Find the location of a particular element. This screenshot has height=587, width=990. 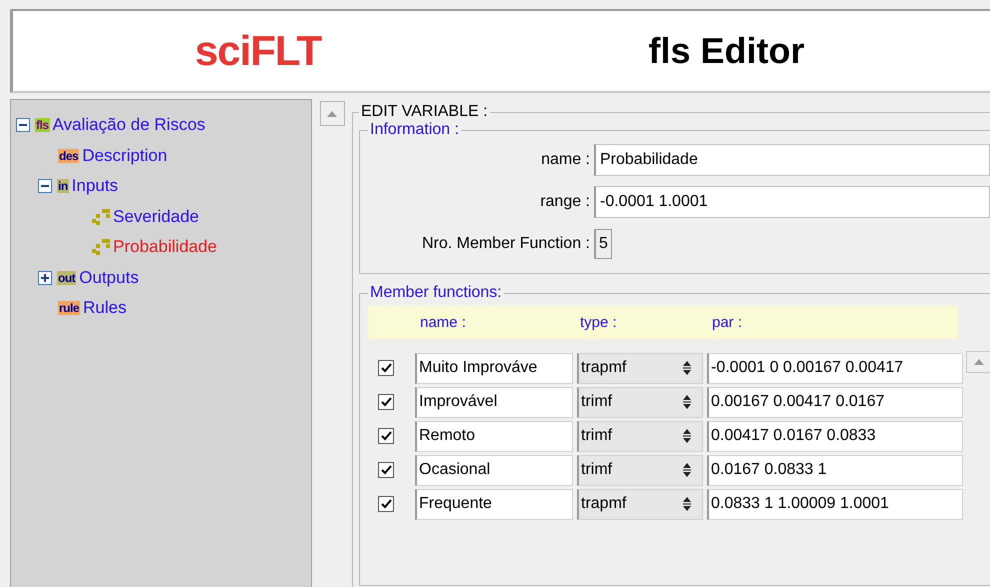

app-logo: sciFLT is located at coordinates (258, 51).